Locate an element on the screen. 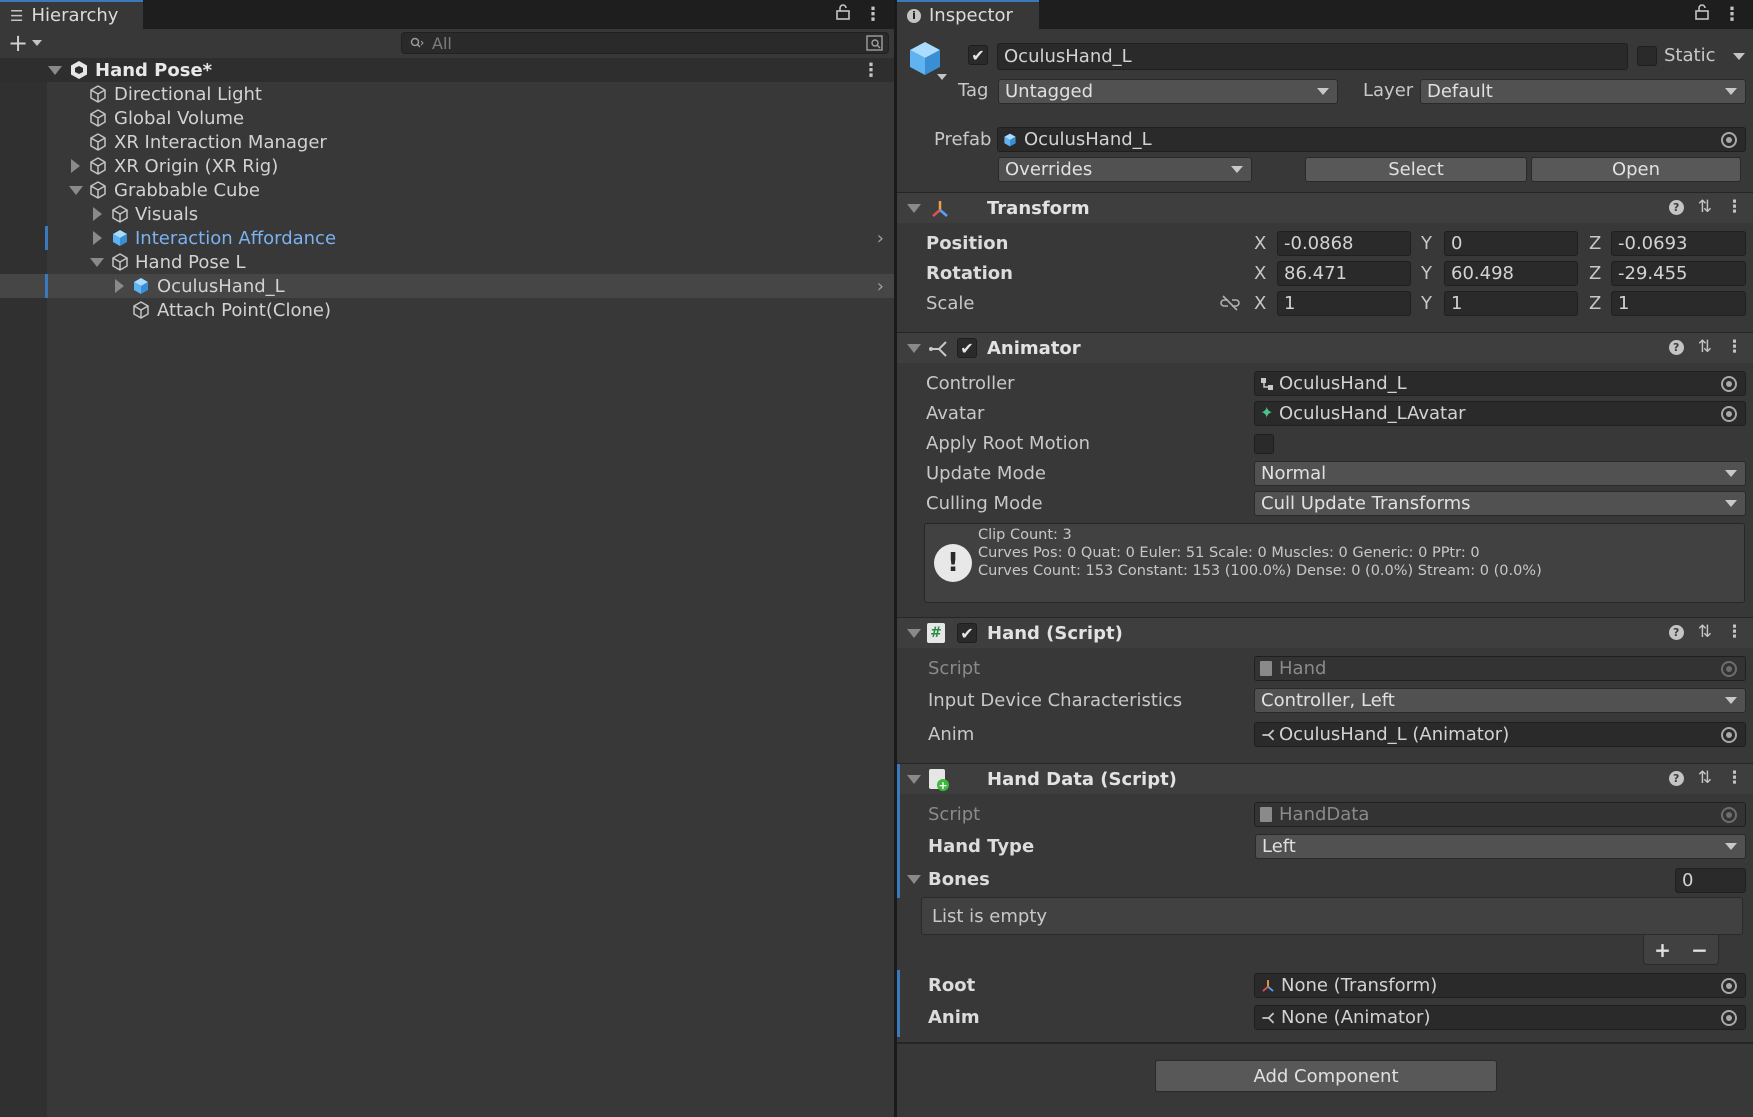 This screenshot has height=1117, width=1753. culling-mode-dropdown: Cull Update Transforms is located at coordinates (1500, 503).